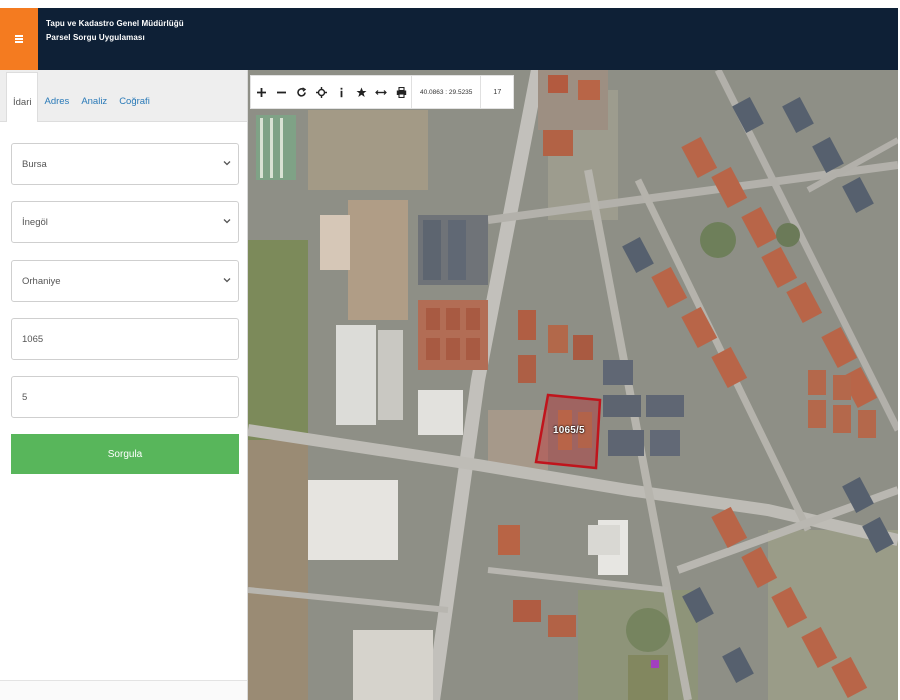  Describe the element at coordinates (569, 430) in the screenshot. I see `parcel-label: 1065/5` at that location.